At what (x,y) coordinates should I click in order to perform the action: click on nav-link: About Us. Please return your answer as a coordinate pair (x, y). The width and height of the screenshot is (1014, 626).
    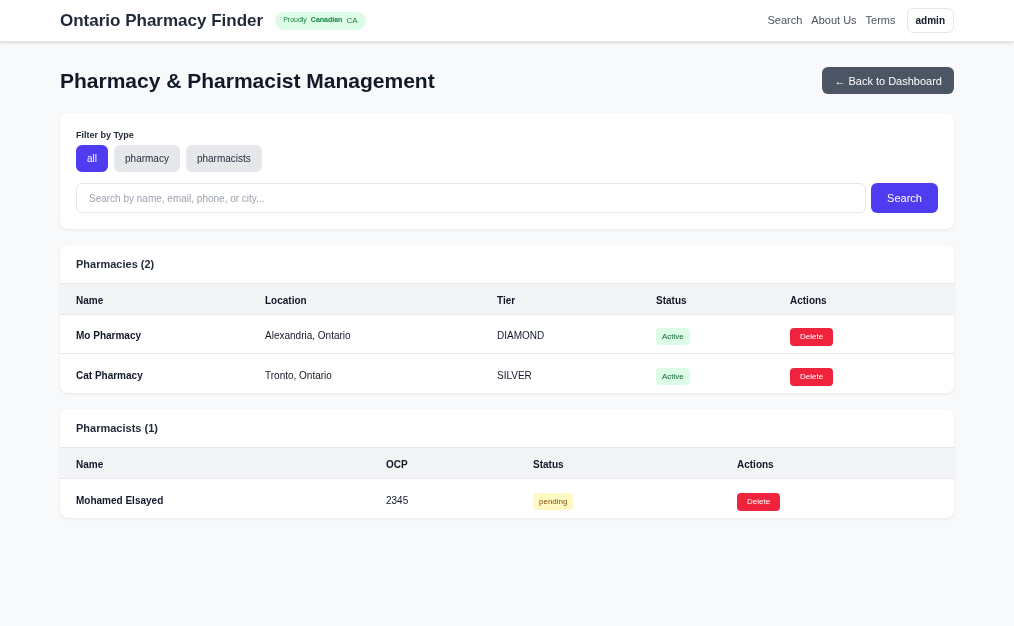
    Looking at the image, I should click on (834, 20).